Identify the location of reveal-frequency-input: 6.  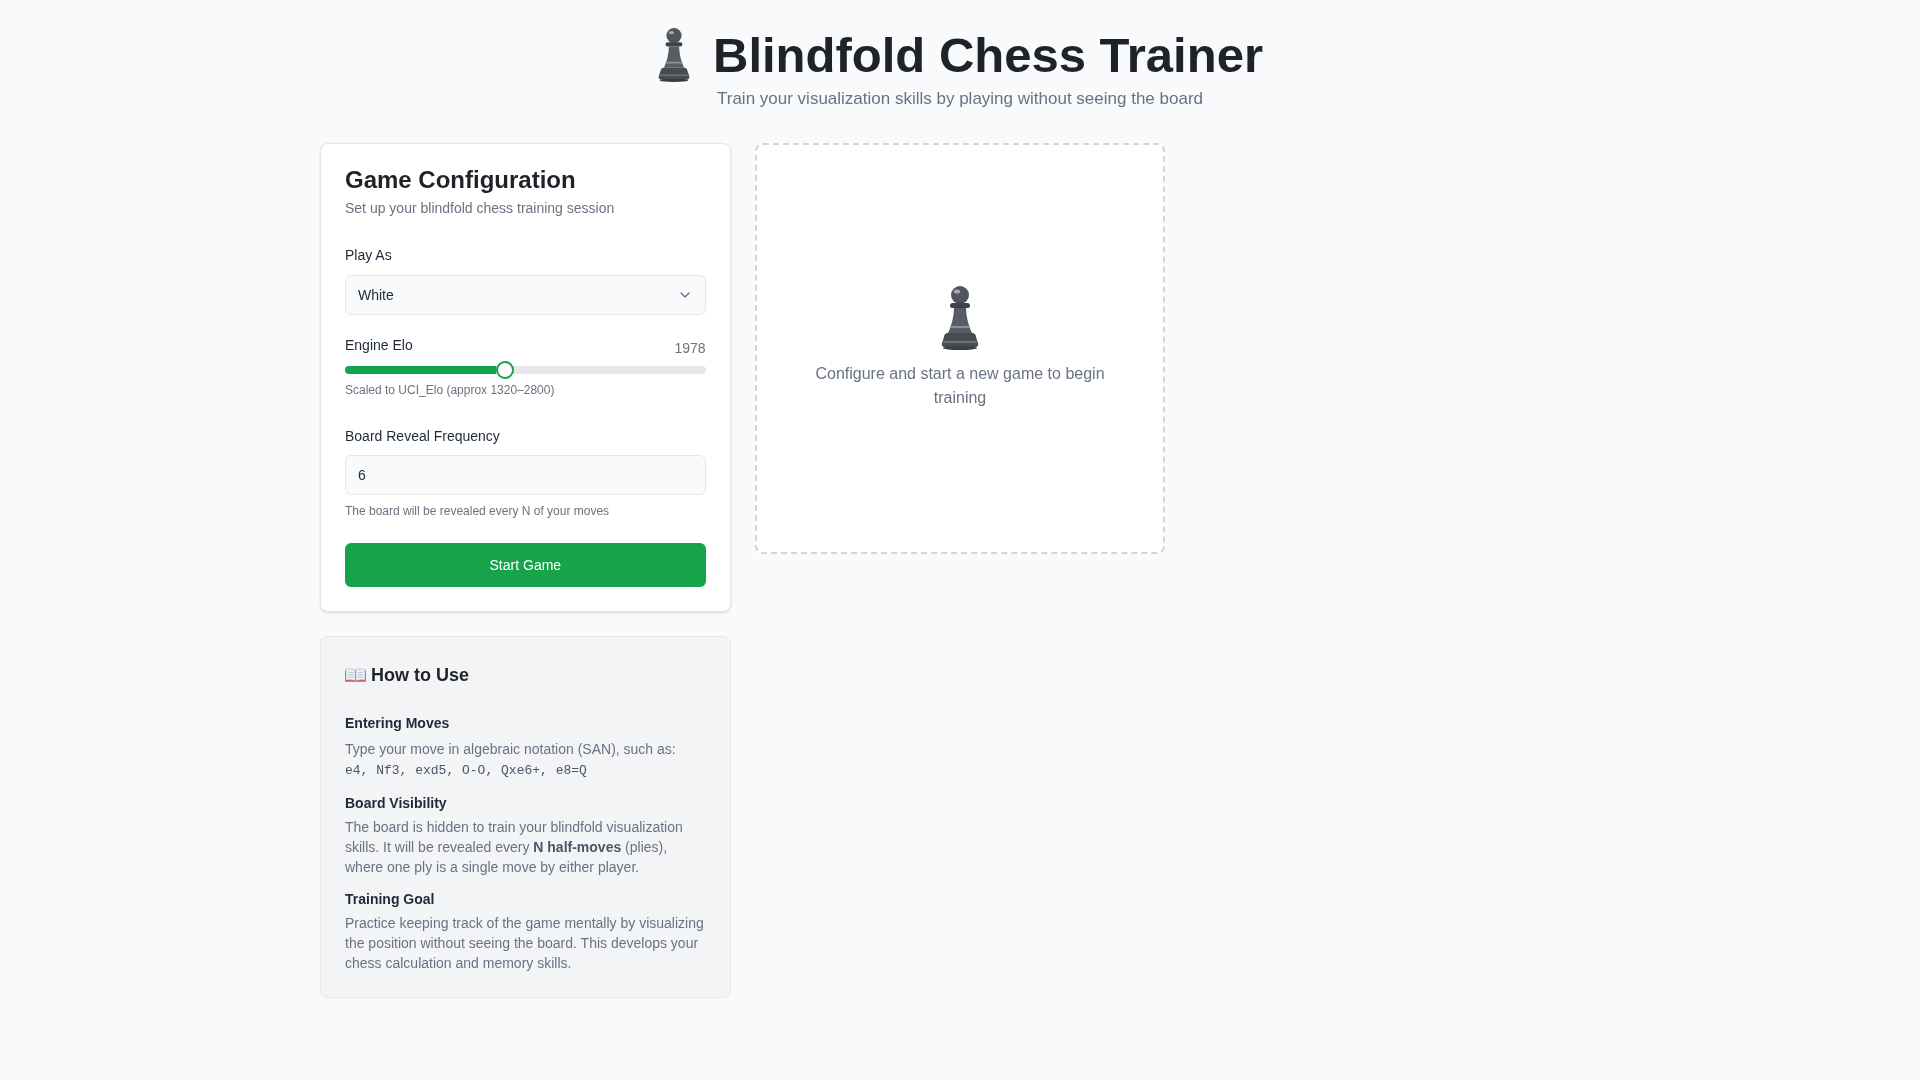
(525, 475).